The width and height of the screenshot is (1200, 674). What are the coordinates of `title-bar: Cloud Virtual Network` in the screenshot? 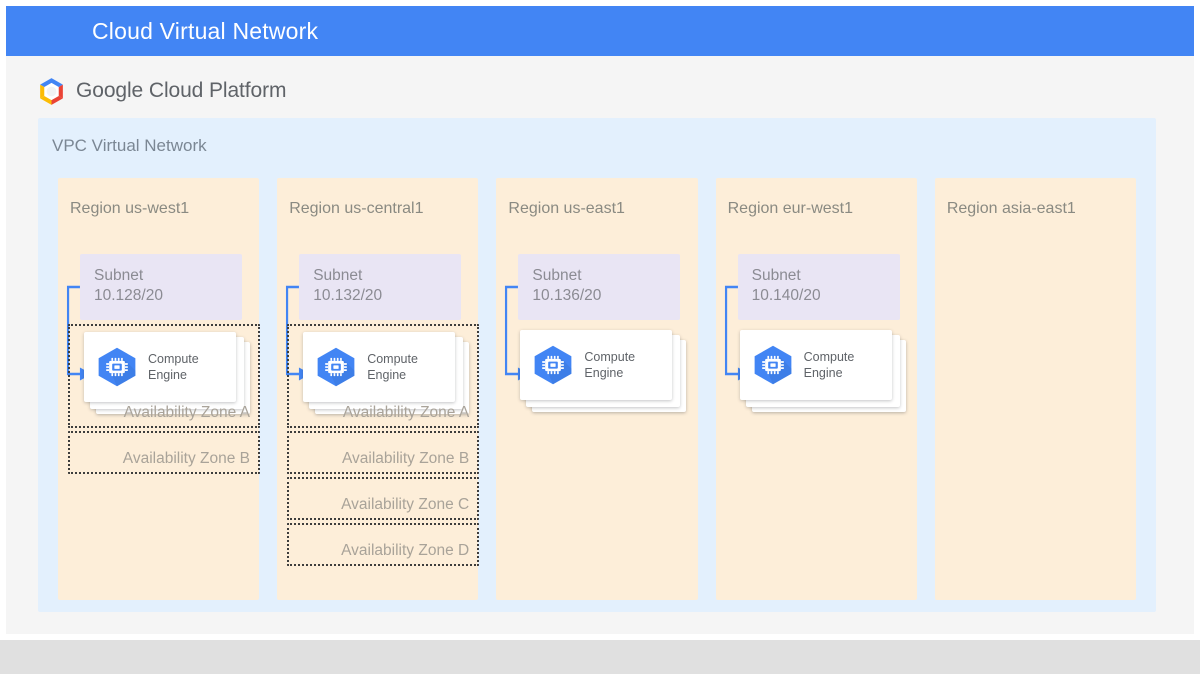 It's located at (600, 31).